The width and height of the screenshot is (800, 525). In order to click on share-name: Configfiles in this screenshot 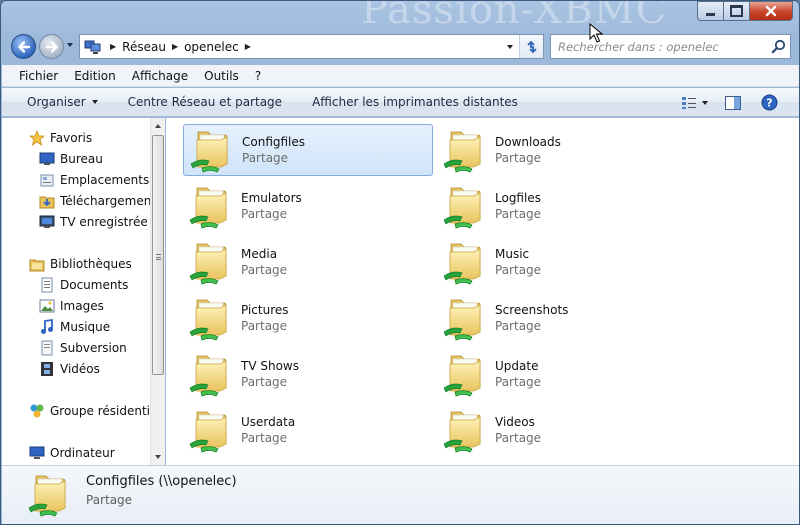, I will do `click(274, 142)`.